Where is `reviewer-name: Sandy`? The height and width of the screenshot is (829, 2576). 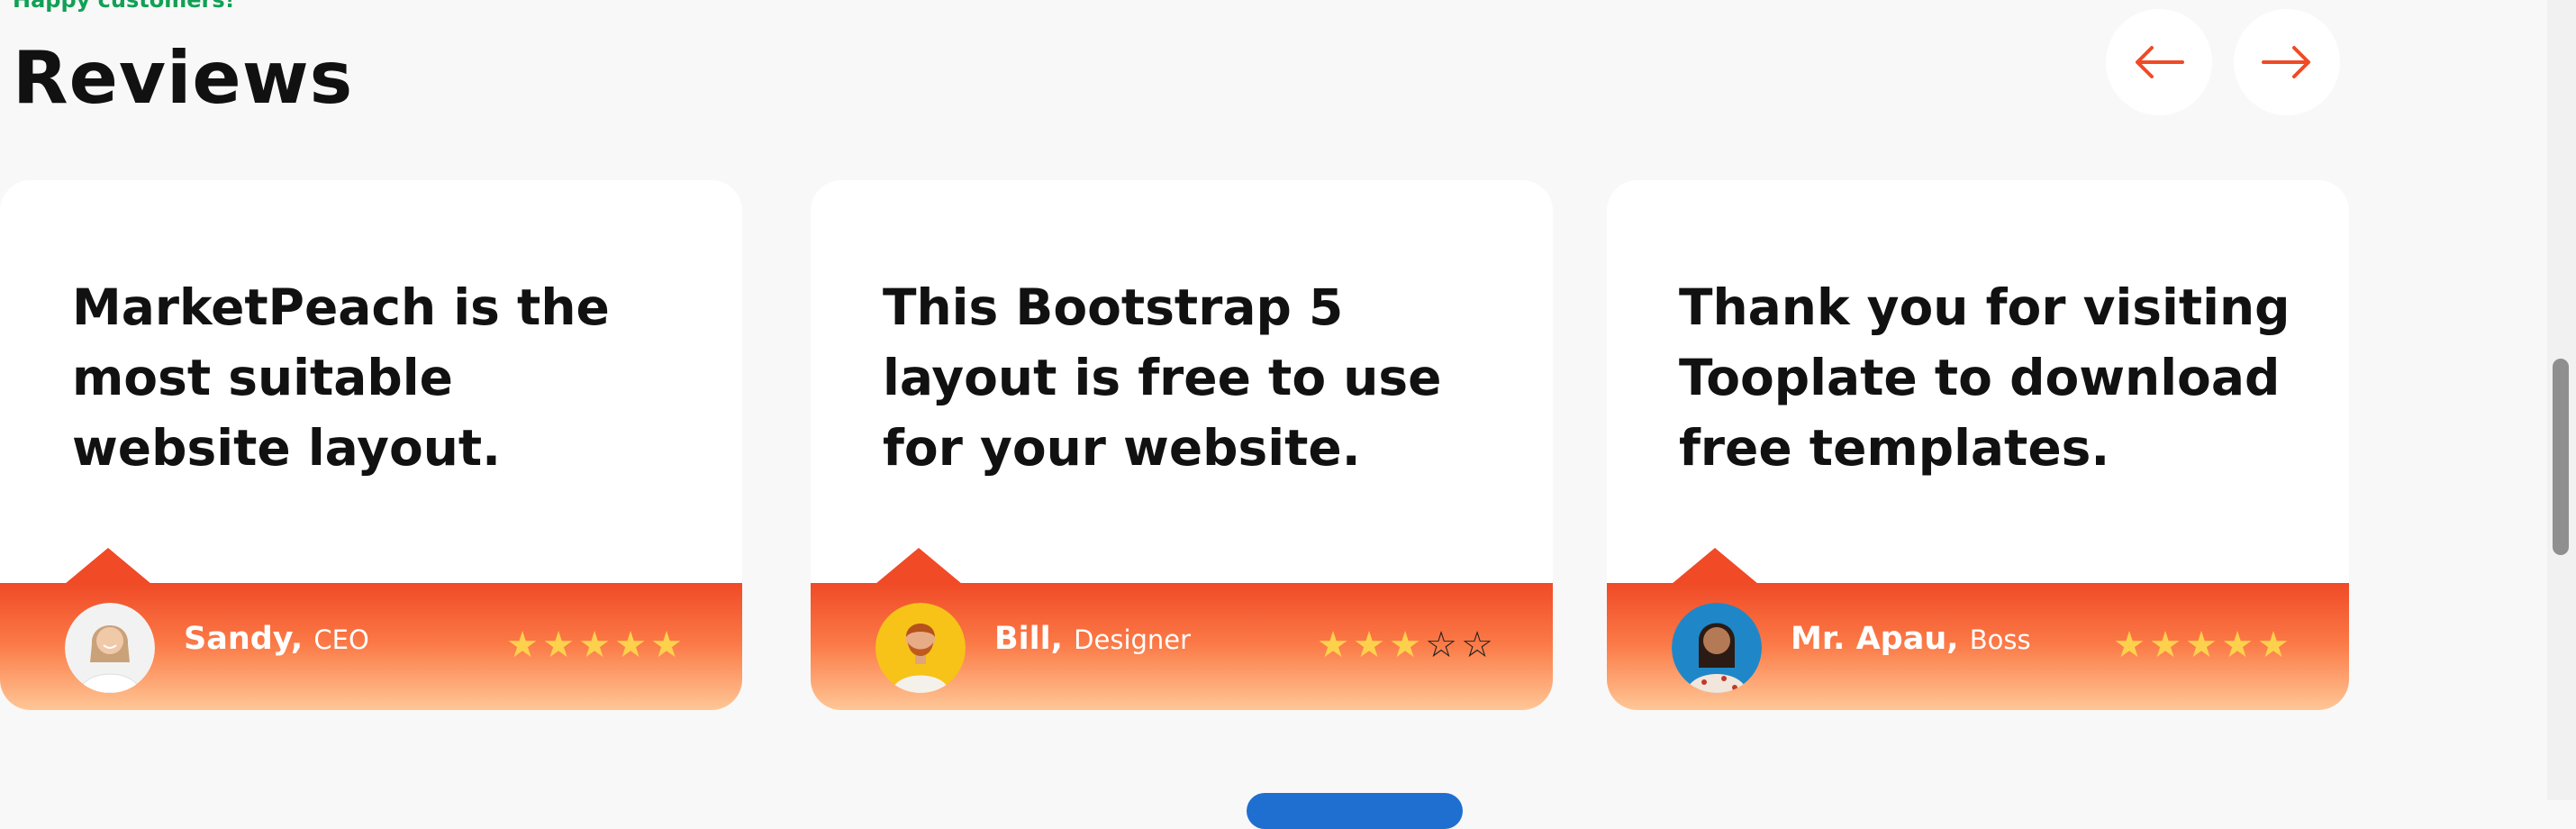
reviewer-name: Sandy is located at coordinates (237, 639).